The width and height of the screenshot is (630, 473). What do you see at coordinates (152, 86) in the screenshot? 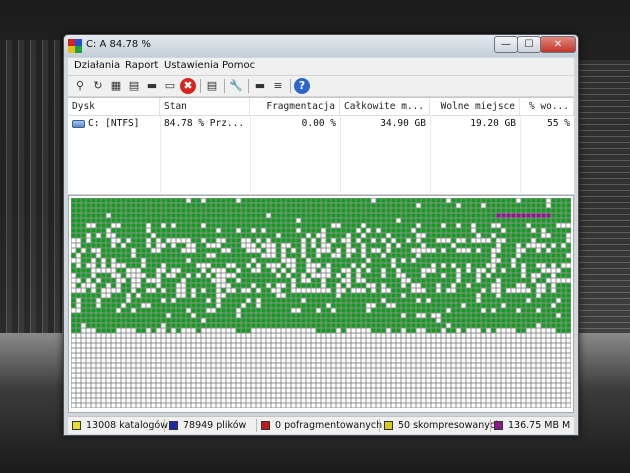
I see `full-optimize-icon: ▬` at bounding box center [152, 86].